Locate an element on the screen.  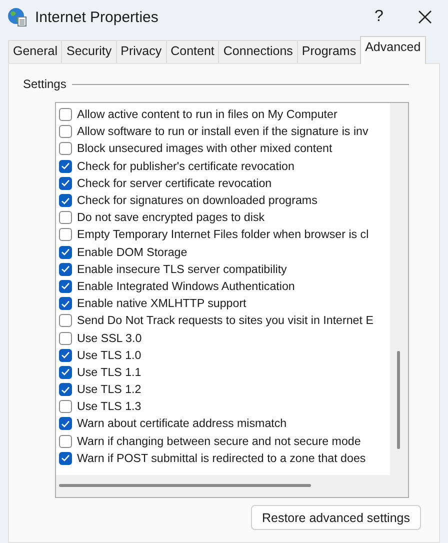
setting-label: Enable native XMLHTTP support is located at coordinates (161, 303).